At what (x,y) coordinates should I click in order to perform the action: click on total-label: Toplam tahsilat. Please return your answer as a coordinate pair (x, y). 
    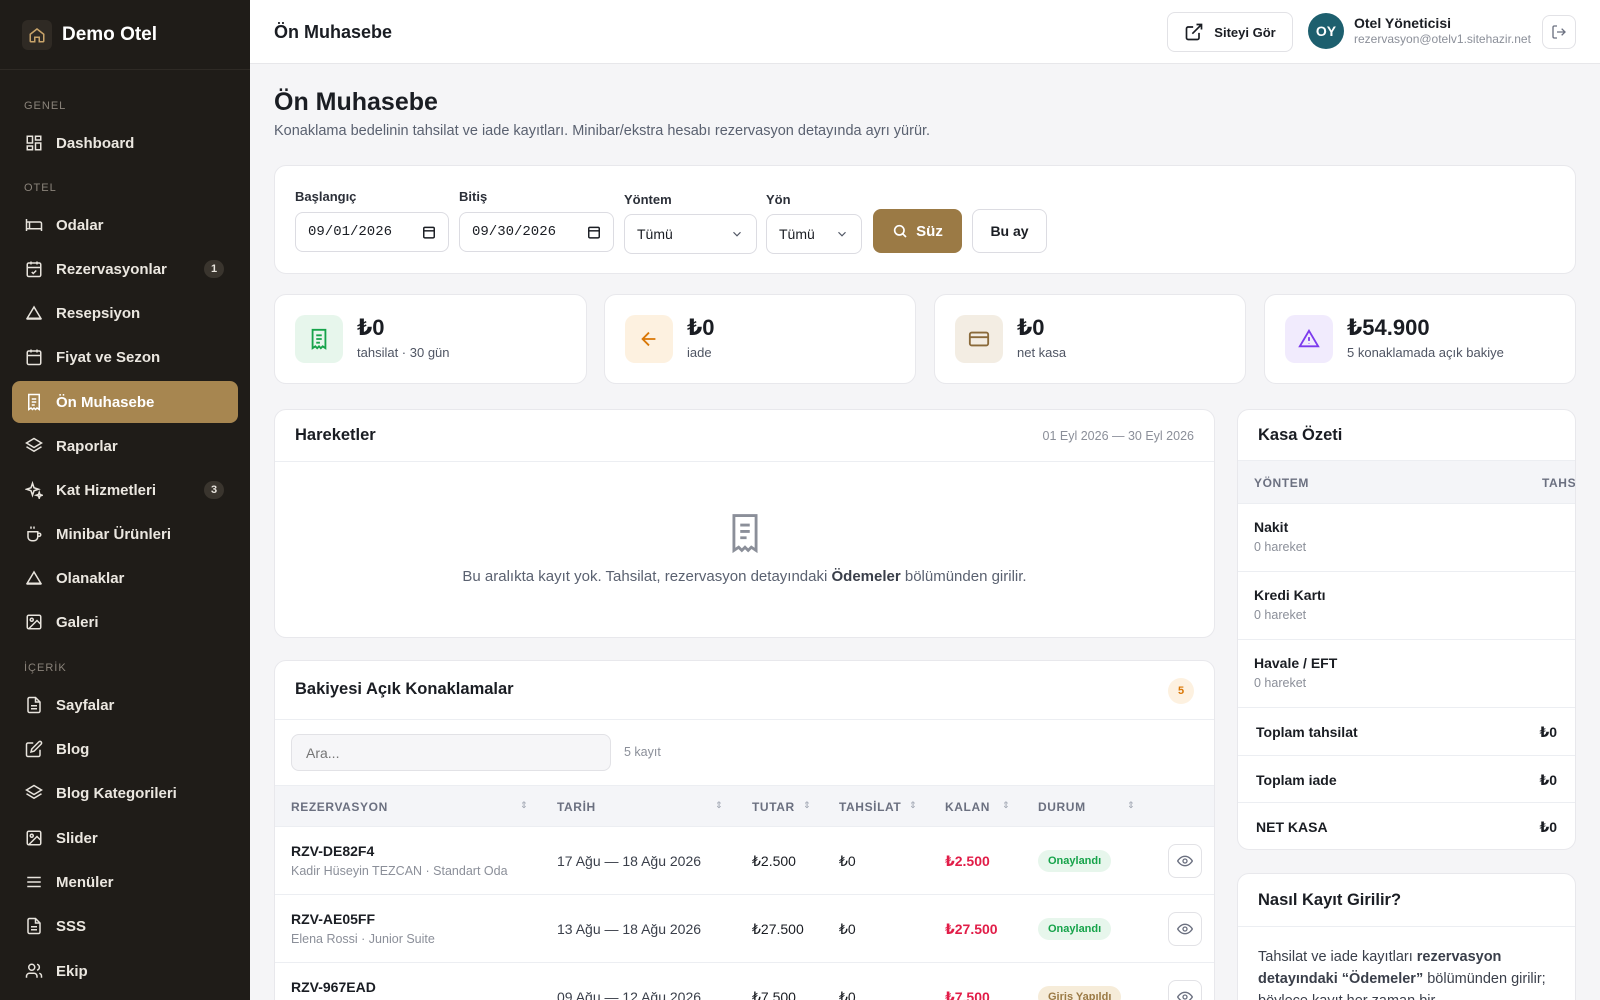
    Looking at the image, I should click on (1307, 732).